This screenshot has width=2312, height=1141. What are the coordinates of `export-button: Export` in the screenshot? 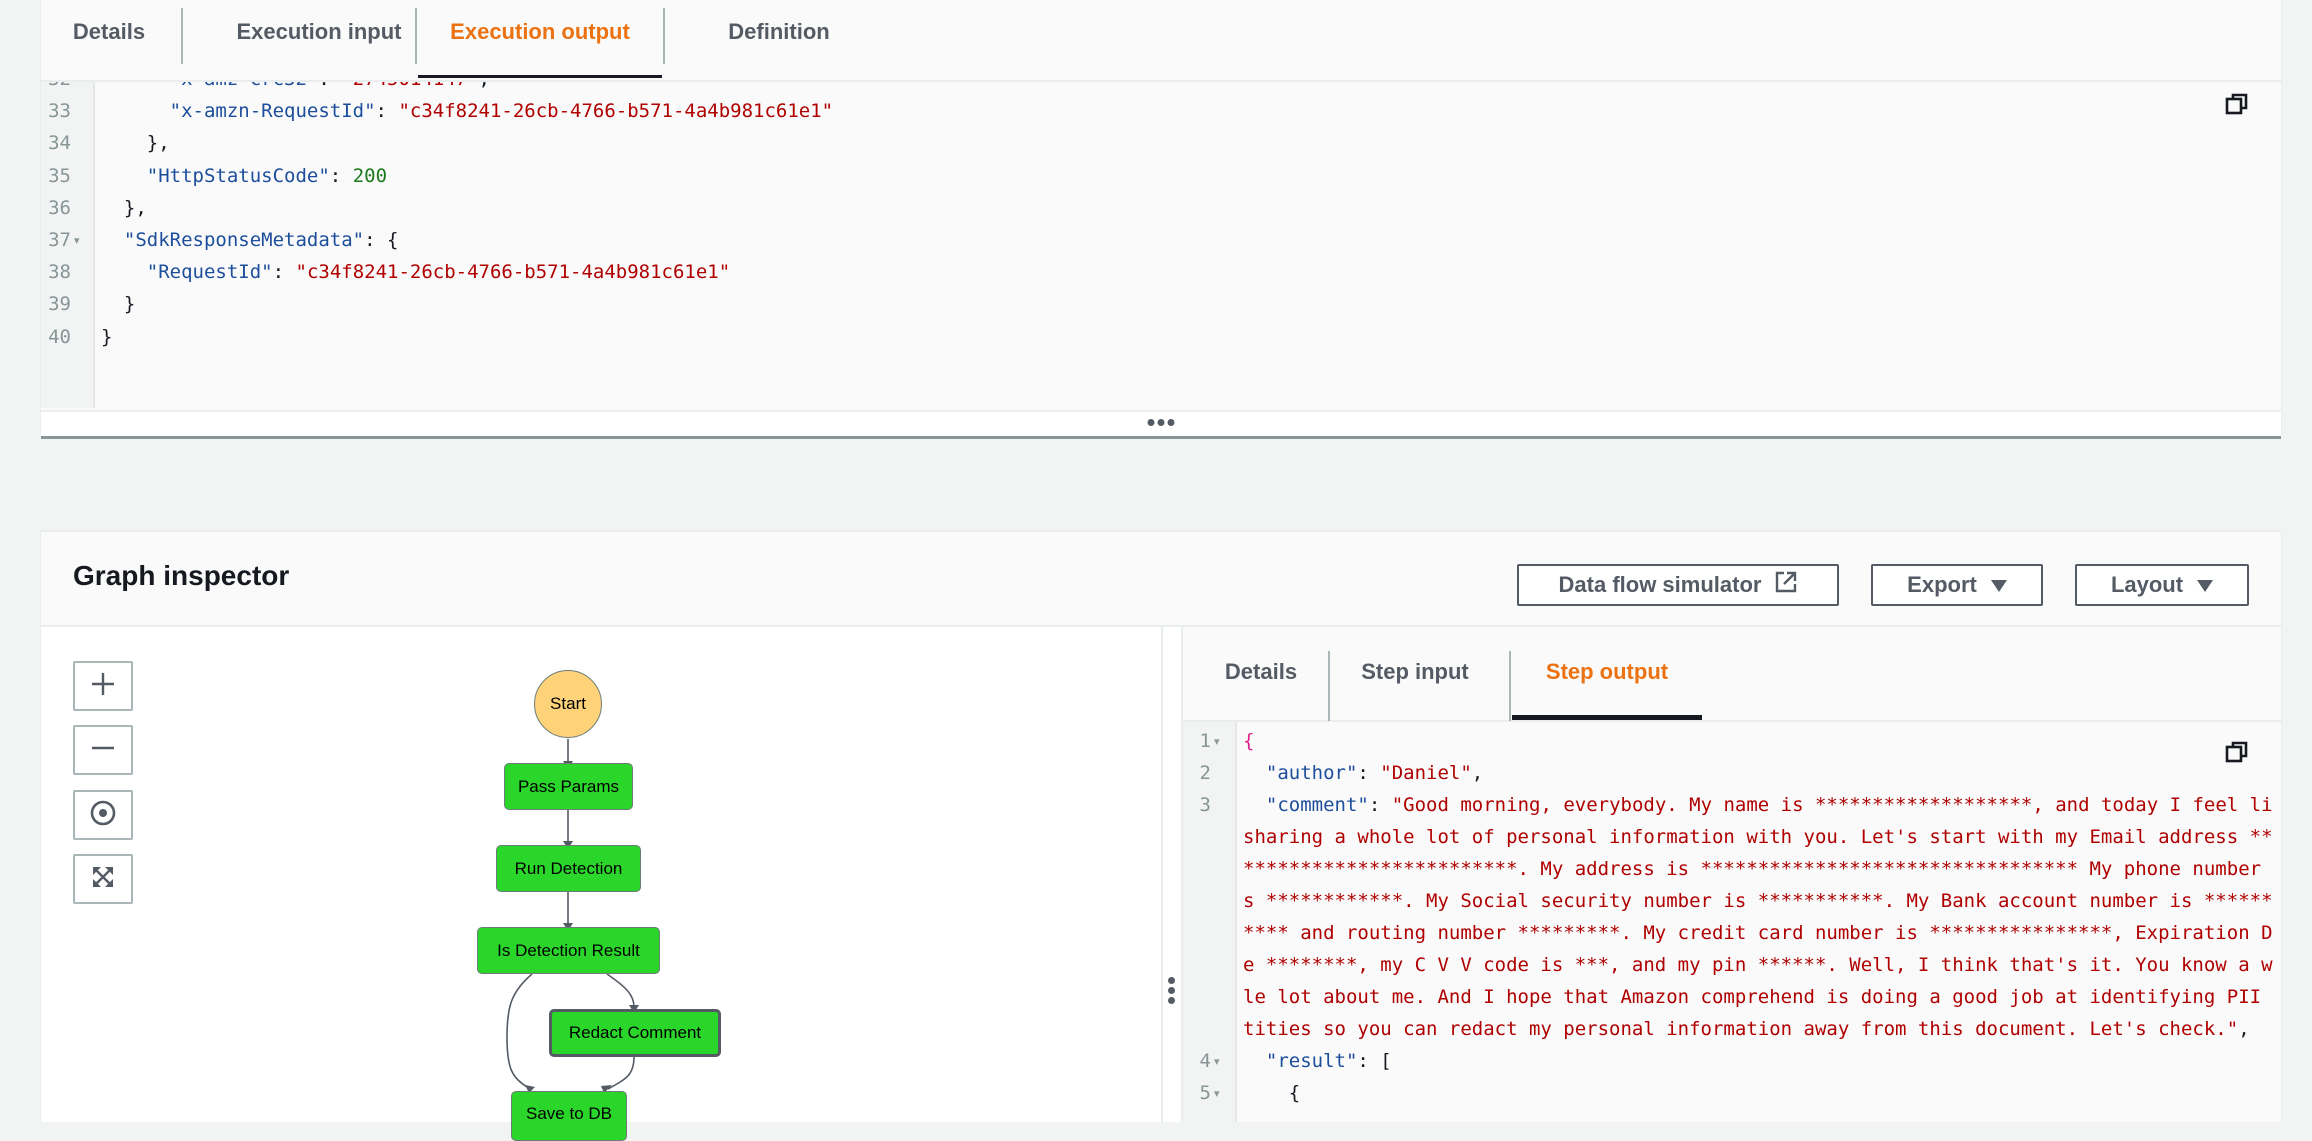 It's located at (1957, 585).